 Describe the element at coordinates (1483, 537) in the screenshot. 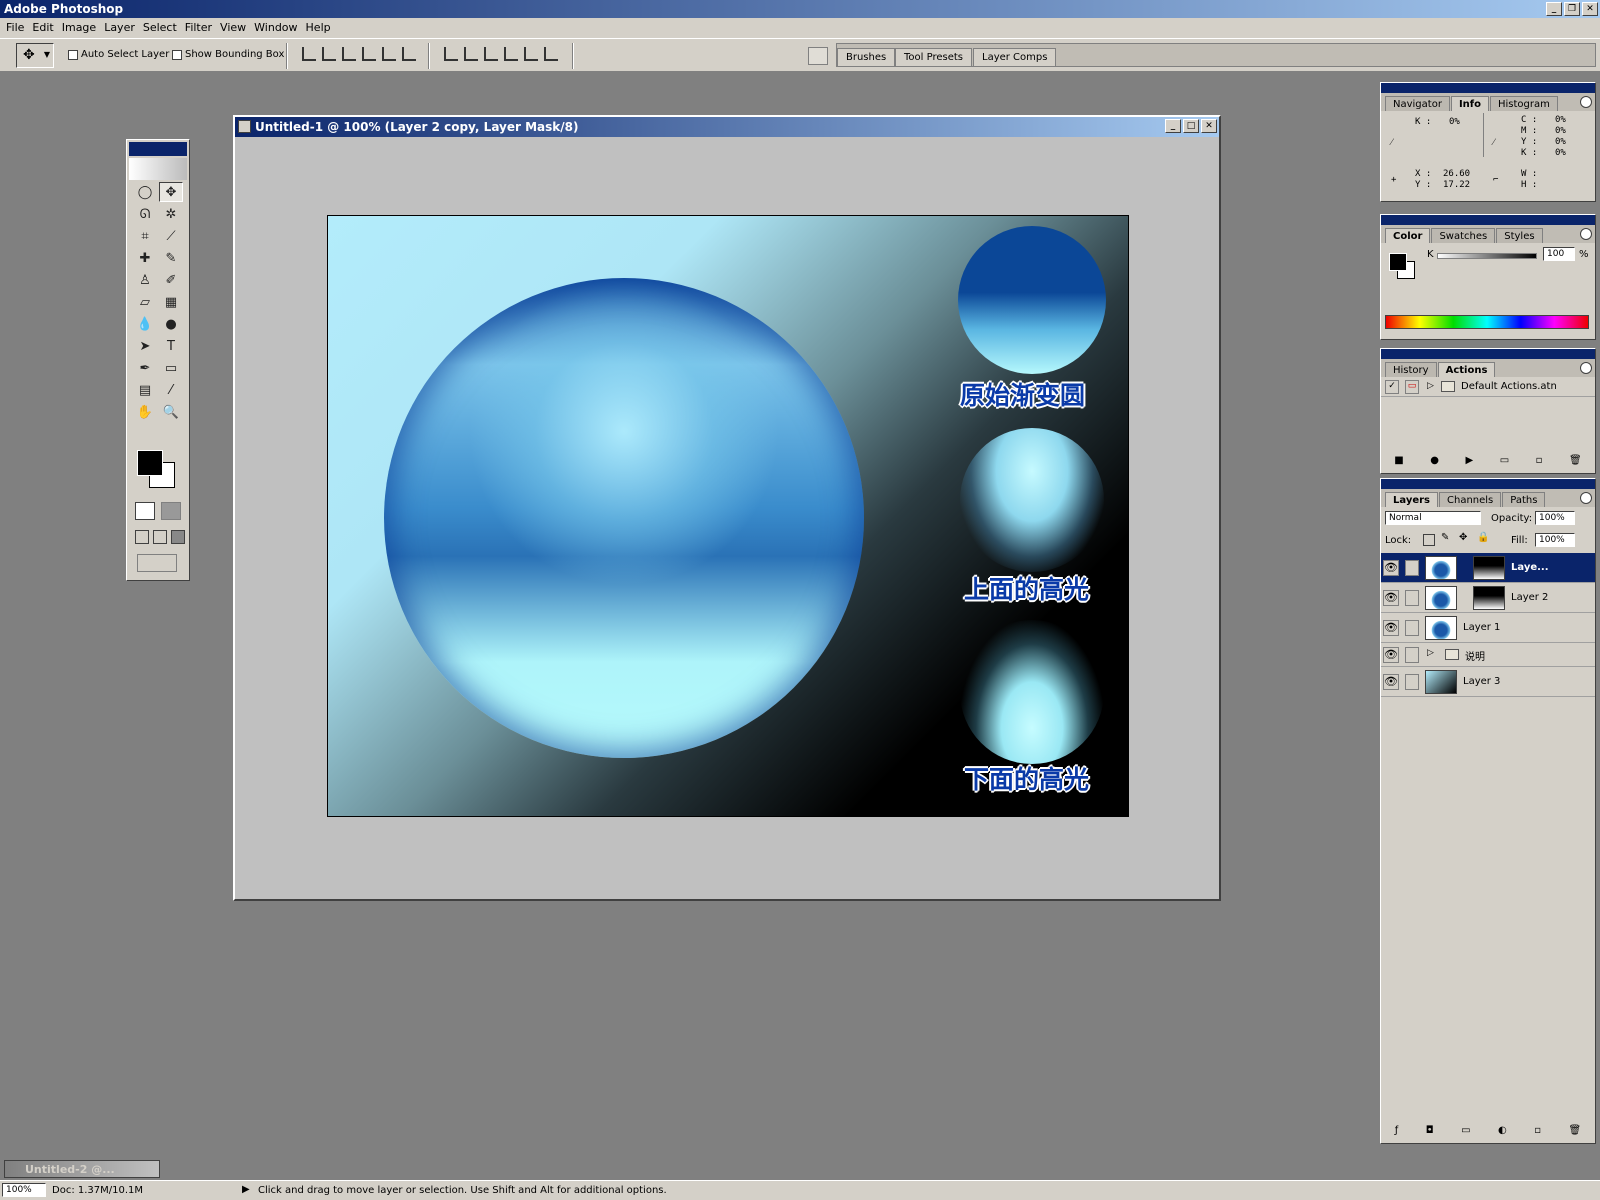

I see `lock-all-icon: 🔒` at that location.